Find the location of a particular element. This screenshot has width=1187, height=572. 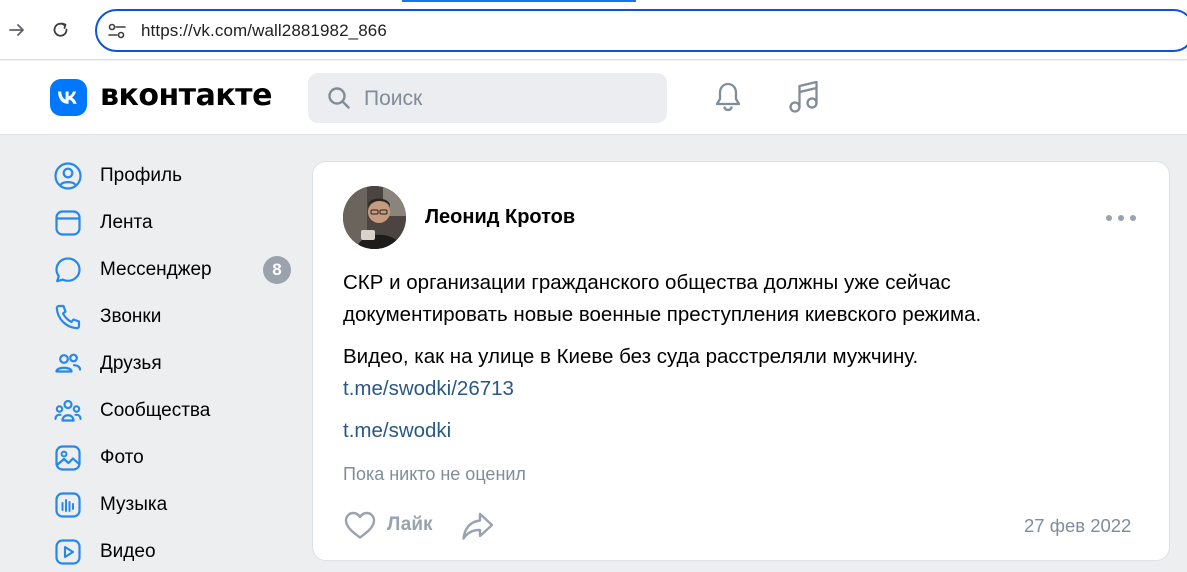

sidebar-item-calls: Звонки is located at coordinates (174, 317).